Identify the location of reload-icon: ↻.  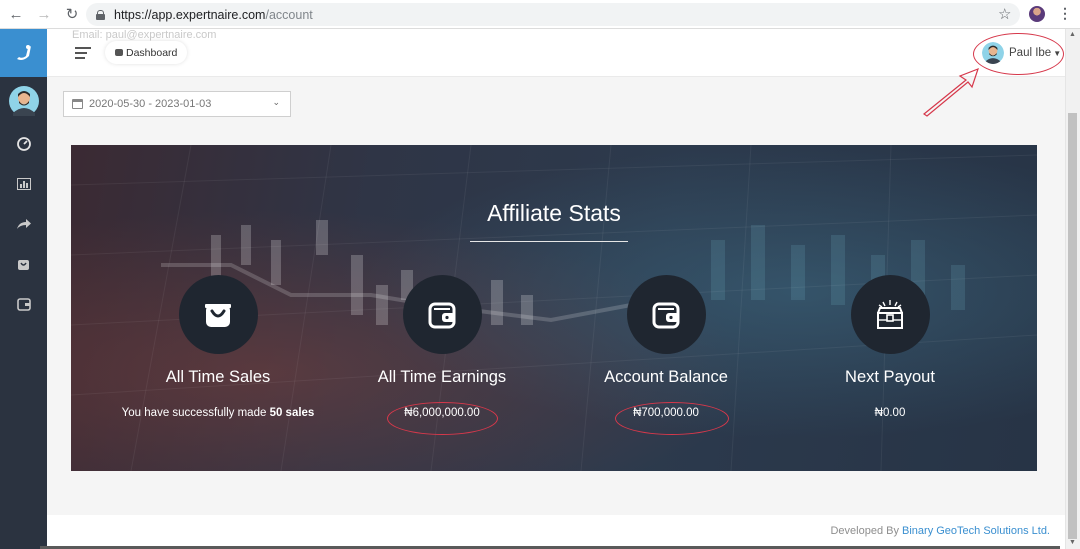
(72, 14).